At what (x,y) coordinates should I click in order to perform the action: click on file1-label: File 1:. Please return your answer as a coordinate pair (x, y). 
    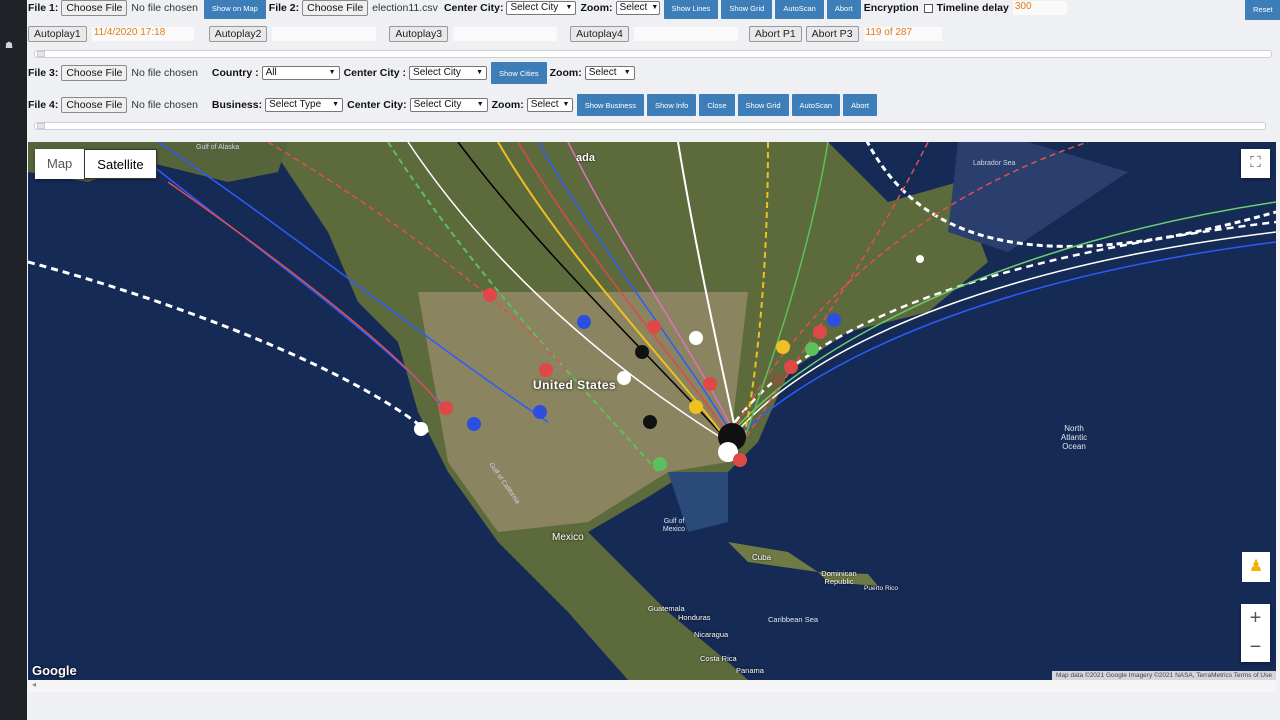
    Looking at the image, I should click on (43, 8).